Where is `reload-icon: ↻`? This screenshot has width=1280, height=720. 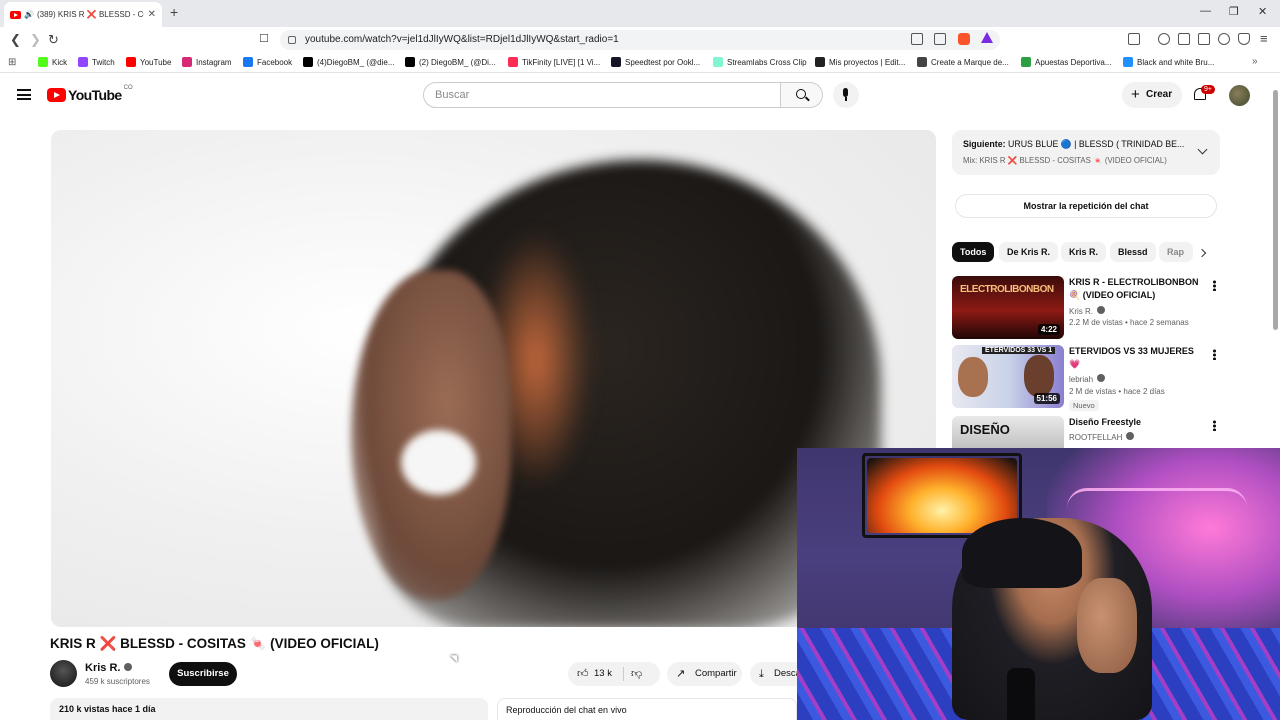 reload-icon: ↻ is located at coordinates (53, 40).